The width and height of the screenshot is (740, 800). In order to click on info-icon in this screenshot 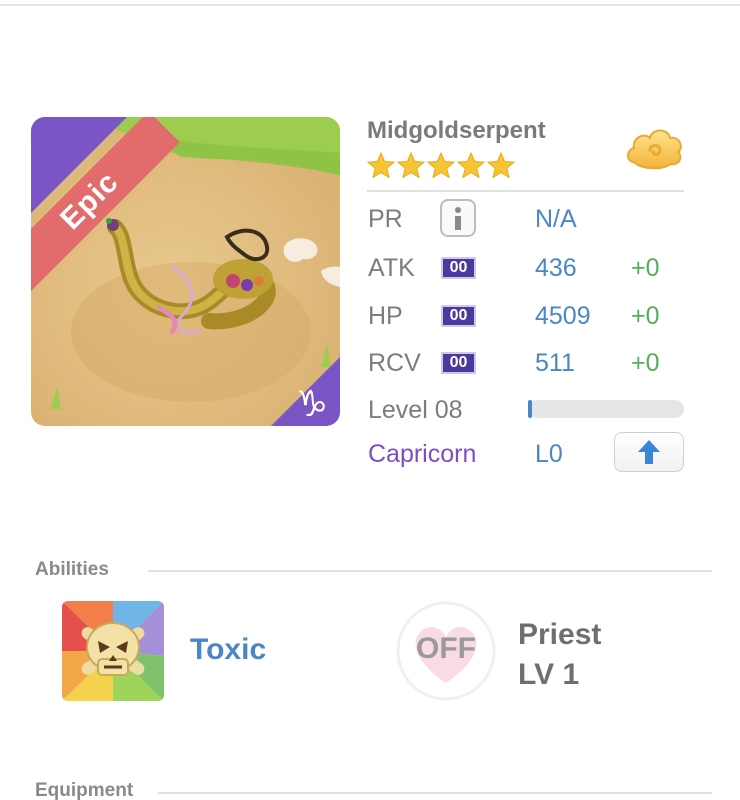, I will do `click(458, 218)`.